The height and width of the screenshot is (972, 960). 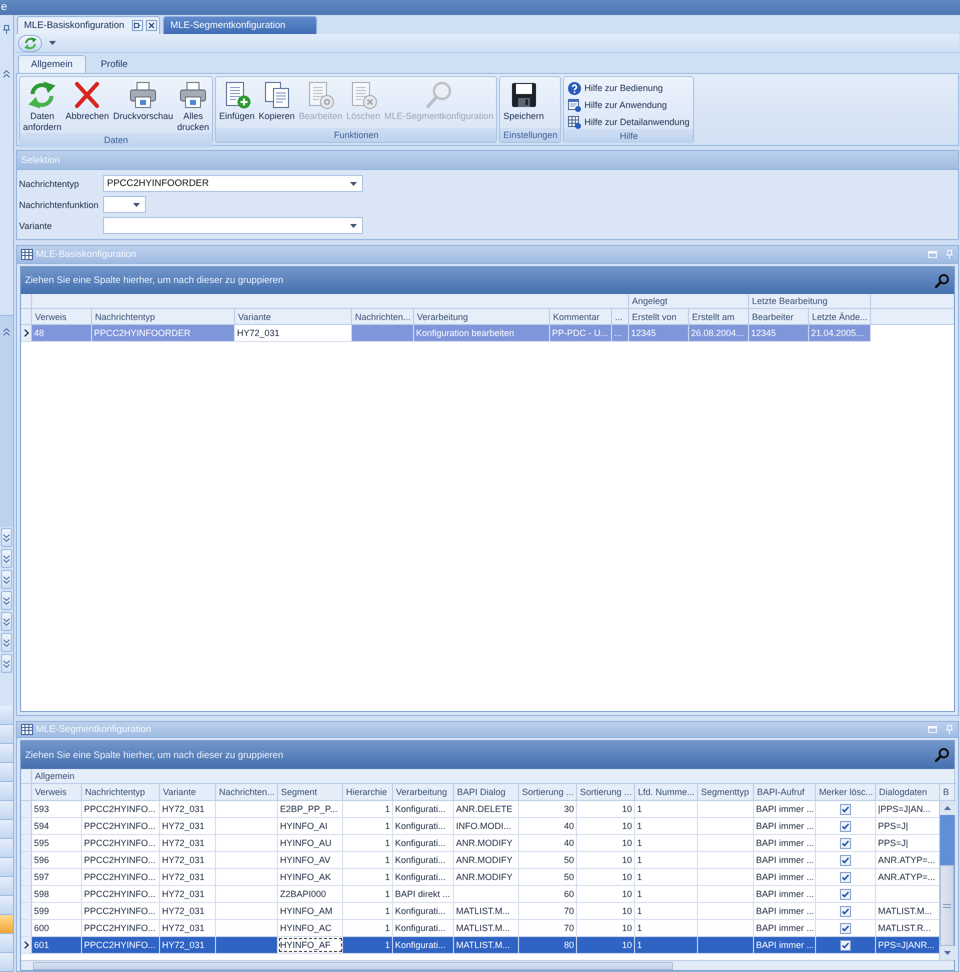 I want to click on close-icon, so click(x=152, y=25).